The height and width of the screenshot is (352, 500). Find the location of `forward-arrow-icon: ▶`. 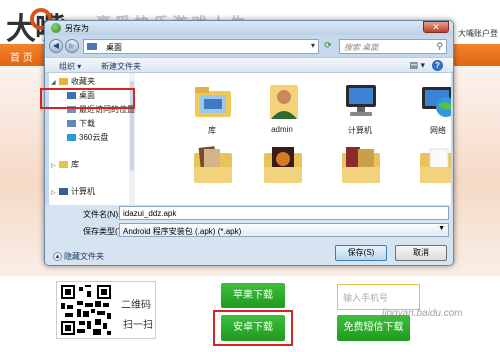

forward-arrow-icon: ▶ is located at coordinates (72, 46).